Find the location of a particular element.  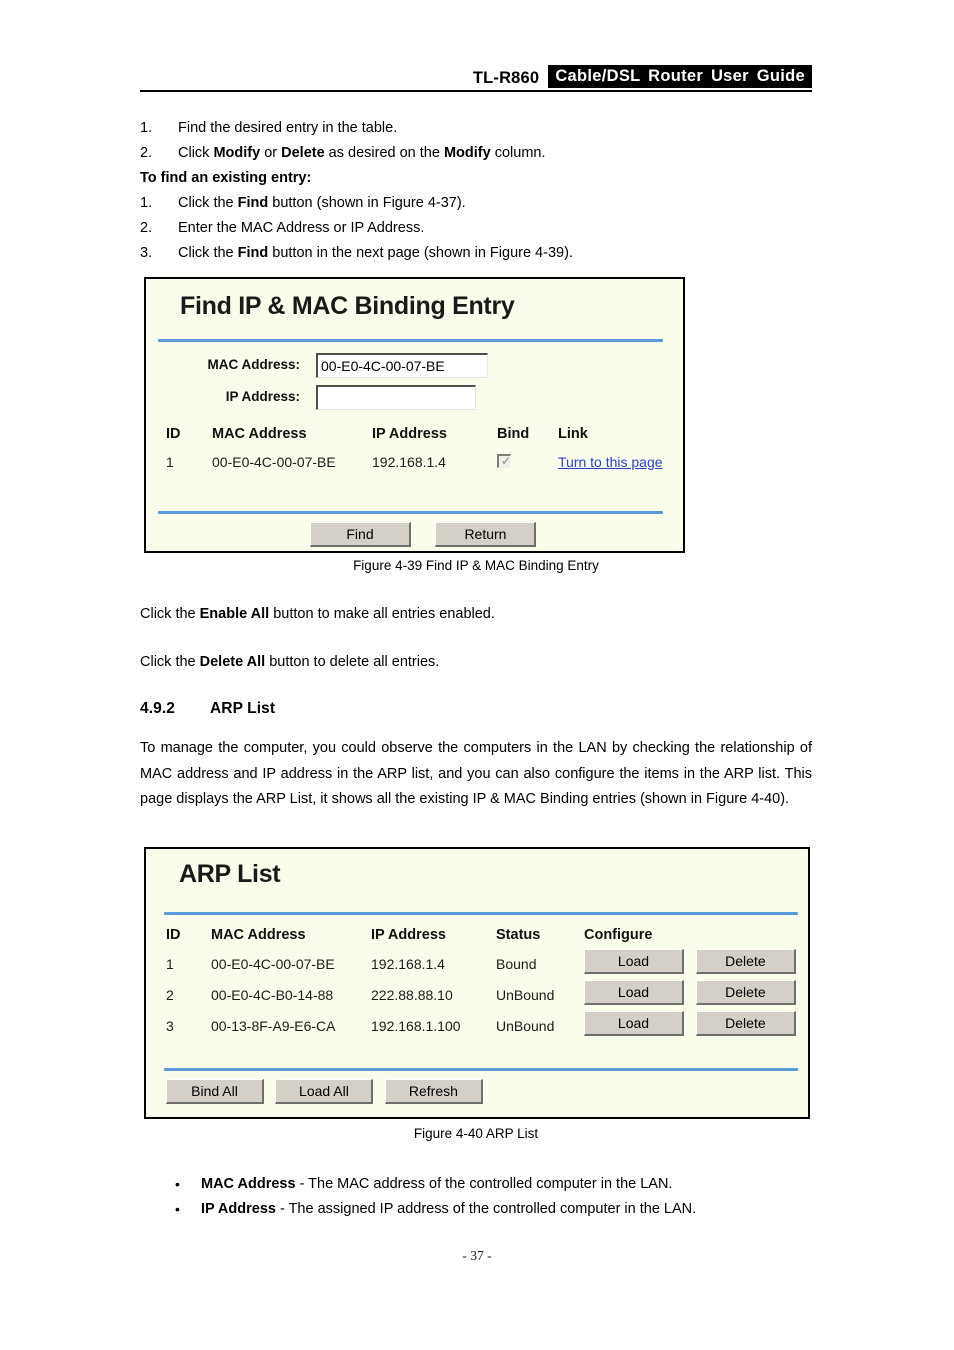

cell-link: Turn to this page is located at coordinates (612, 457).